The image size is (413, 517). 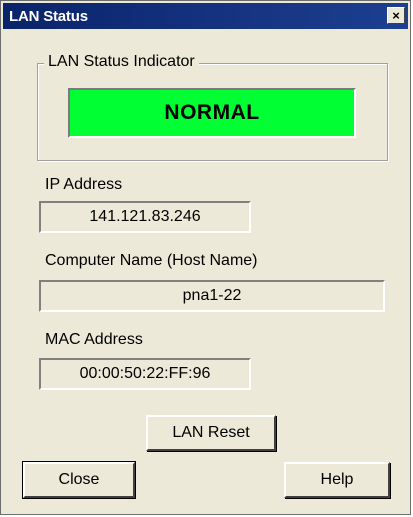 I want to click on mac-address-label: MAC Address, so click(x=94, y=339).